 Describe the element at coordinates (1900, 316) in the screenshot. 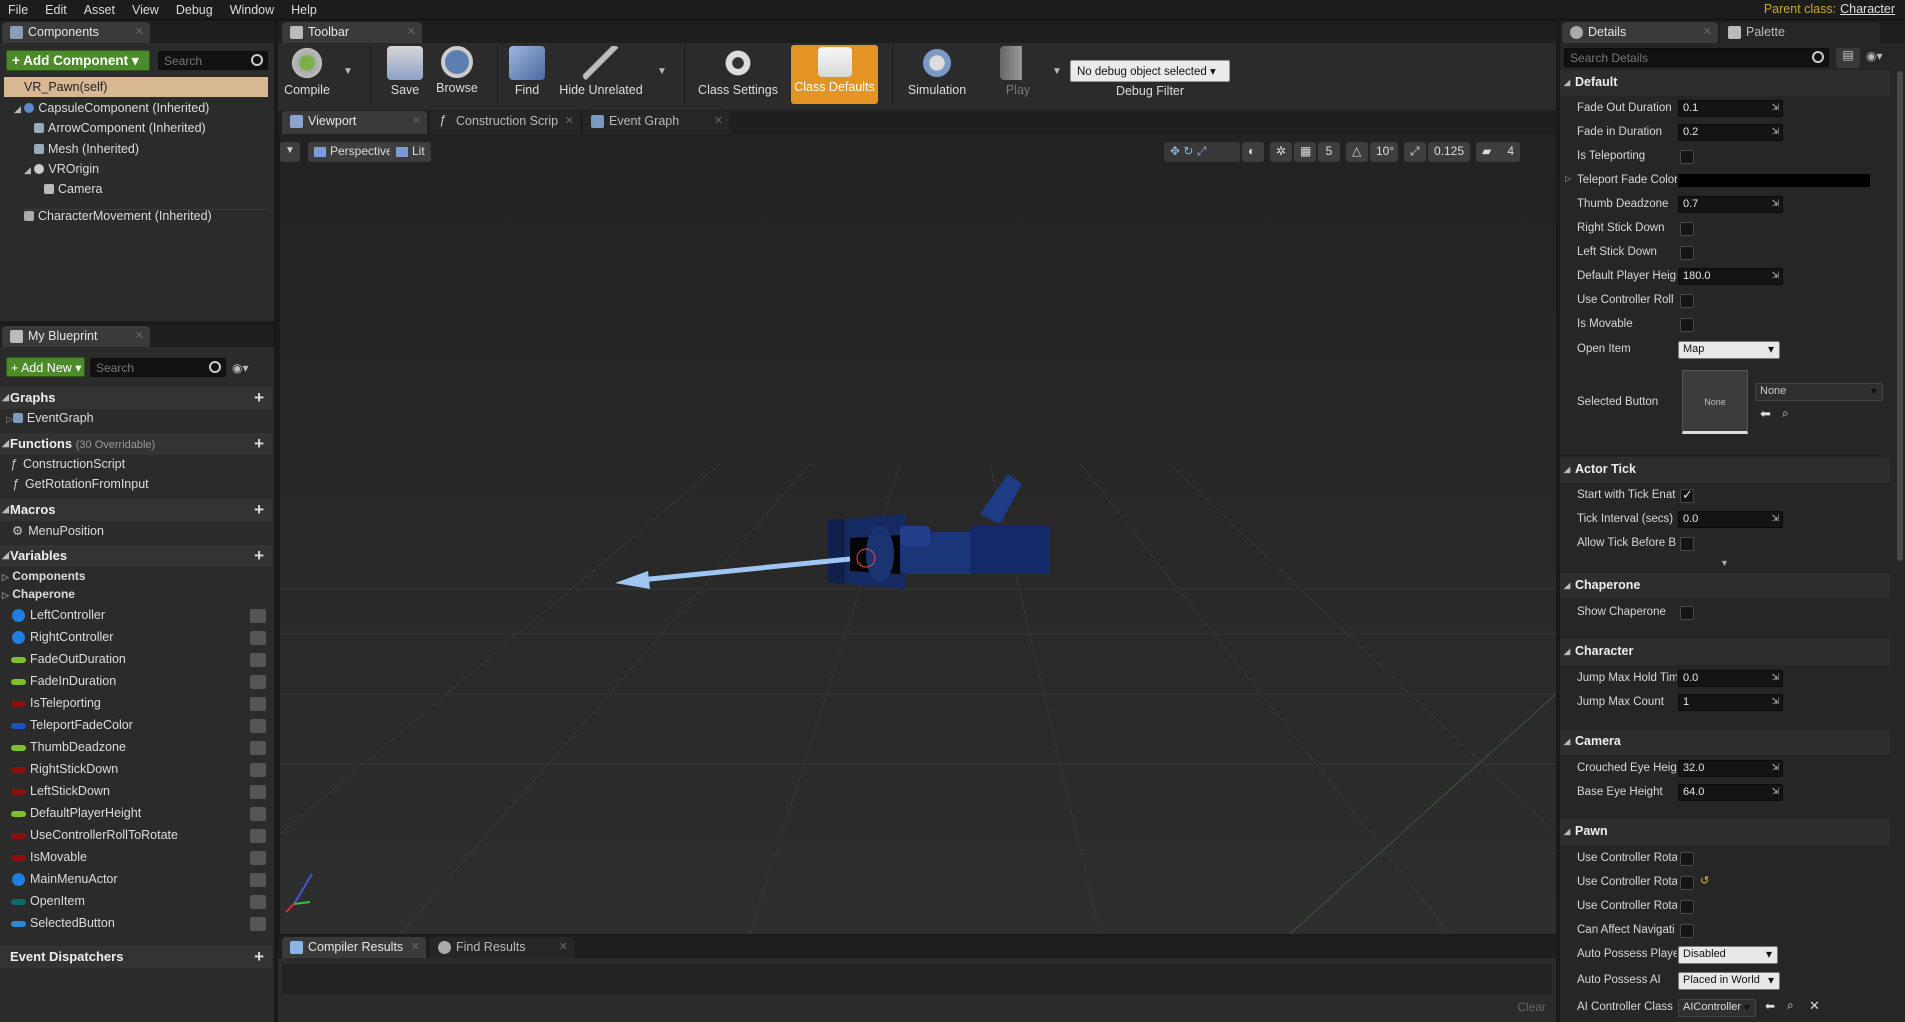

I see `details-scrollbar` at that location.